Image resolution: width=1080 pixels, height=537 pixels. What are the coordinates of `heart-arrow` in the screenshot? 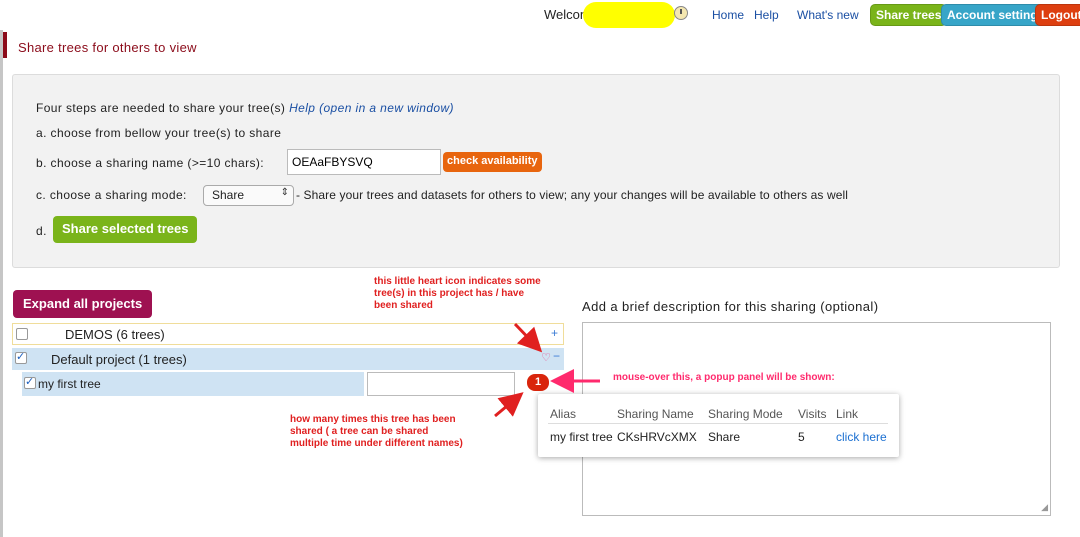 It's located at (528, 337).